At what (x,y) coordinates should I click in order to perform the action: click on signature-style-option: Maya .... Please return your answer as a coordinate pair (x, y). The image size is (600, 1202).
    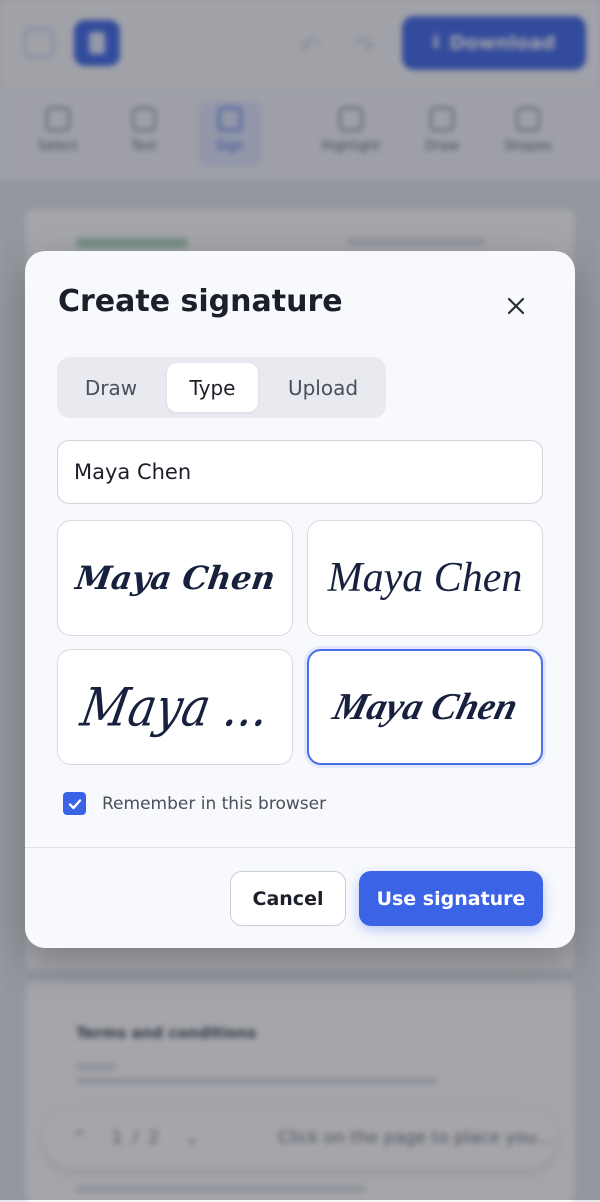
    Looking at the image, I should click on (175, 707).